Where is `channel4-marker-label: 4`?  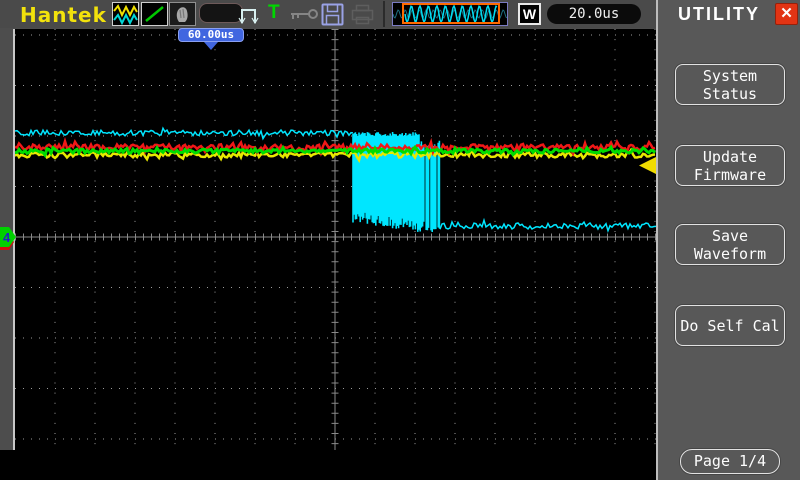 channel4-marker-label: 4 is located at coordinates (7, 237).